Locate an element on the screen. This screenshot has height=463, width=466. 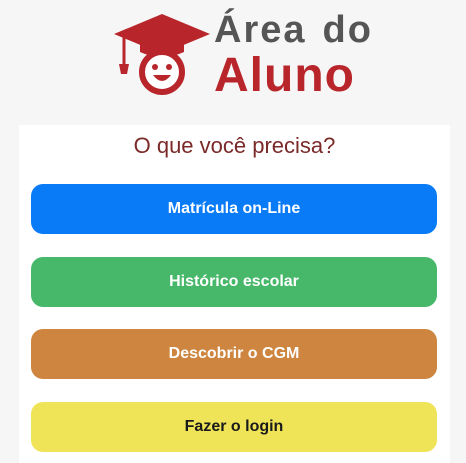
logo-word-aluno: Aluno is located at coordinates (284, 75).